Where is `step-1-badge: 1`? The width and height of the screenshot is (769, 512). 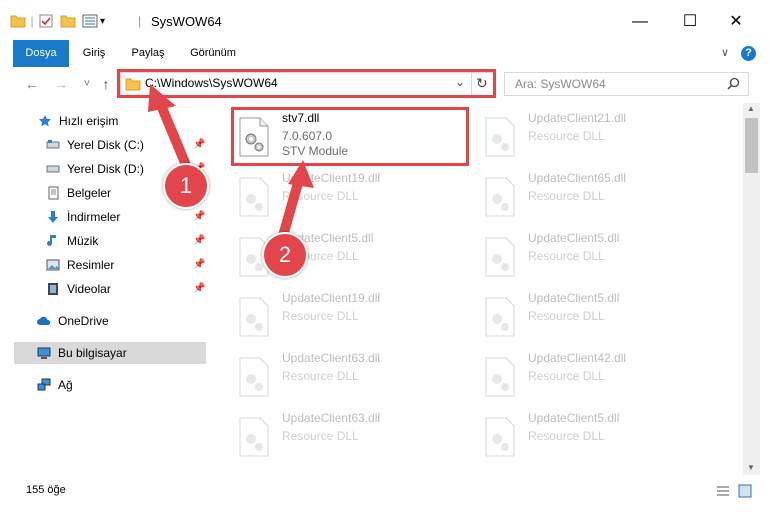 step-1-badge: 1 is located at coordinates (186, 186).